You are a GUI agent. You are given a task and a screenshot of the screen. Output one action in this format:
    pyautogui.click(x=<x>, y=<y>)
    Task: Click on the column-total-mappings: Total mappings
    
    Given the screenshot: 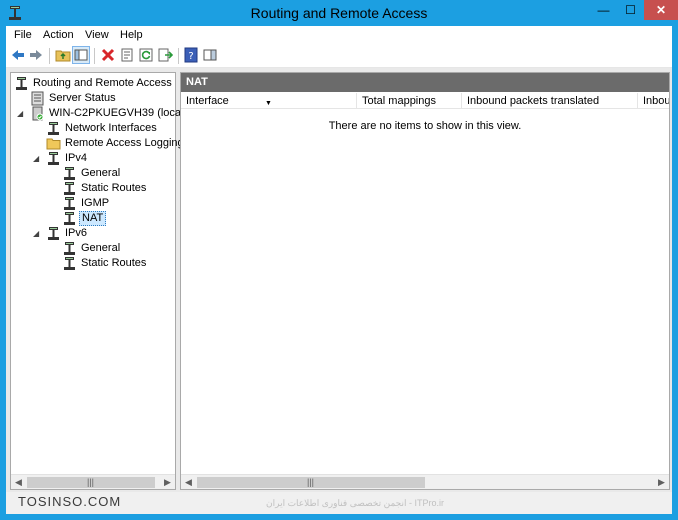 What is the action you would take?
    pyautogui.click(x=409, y=101)
    